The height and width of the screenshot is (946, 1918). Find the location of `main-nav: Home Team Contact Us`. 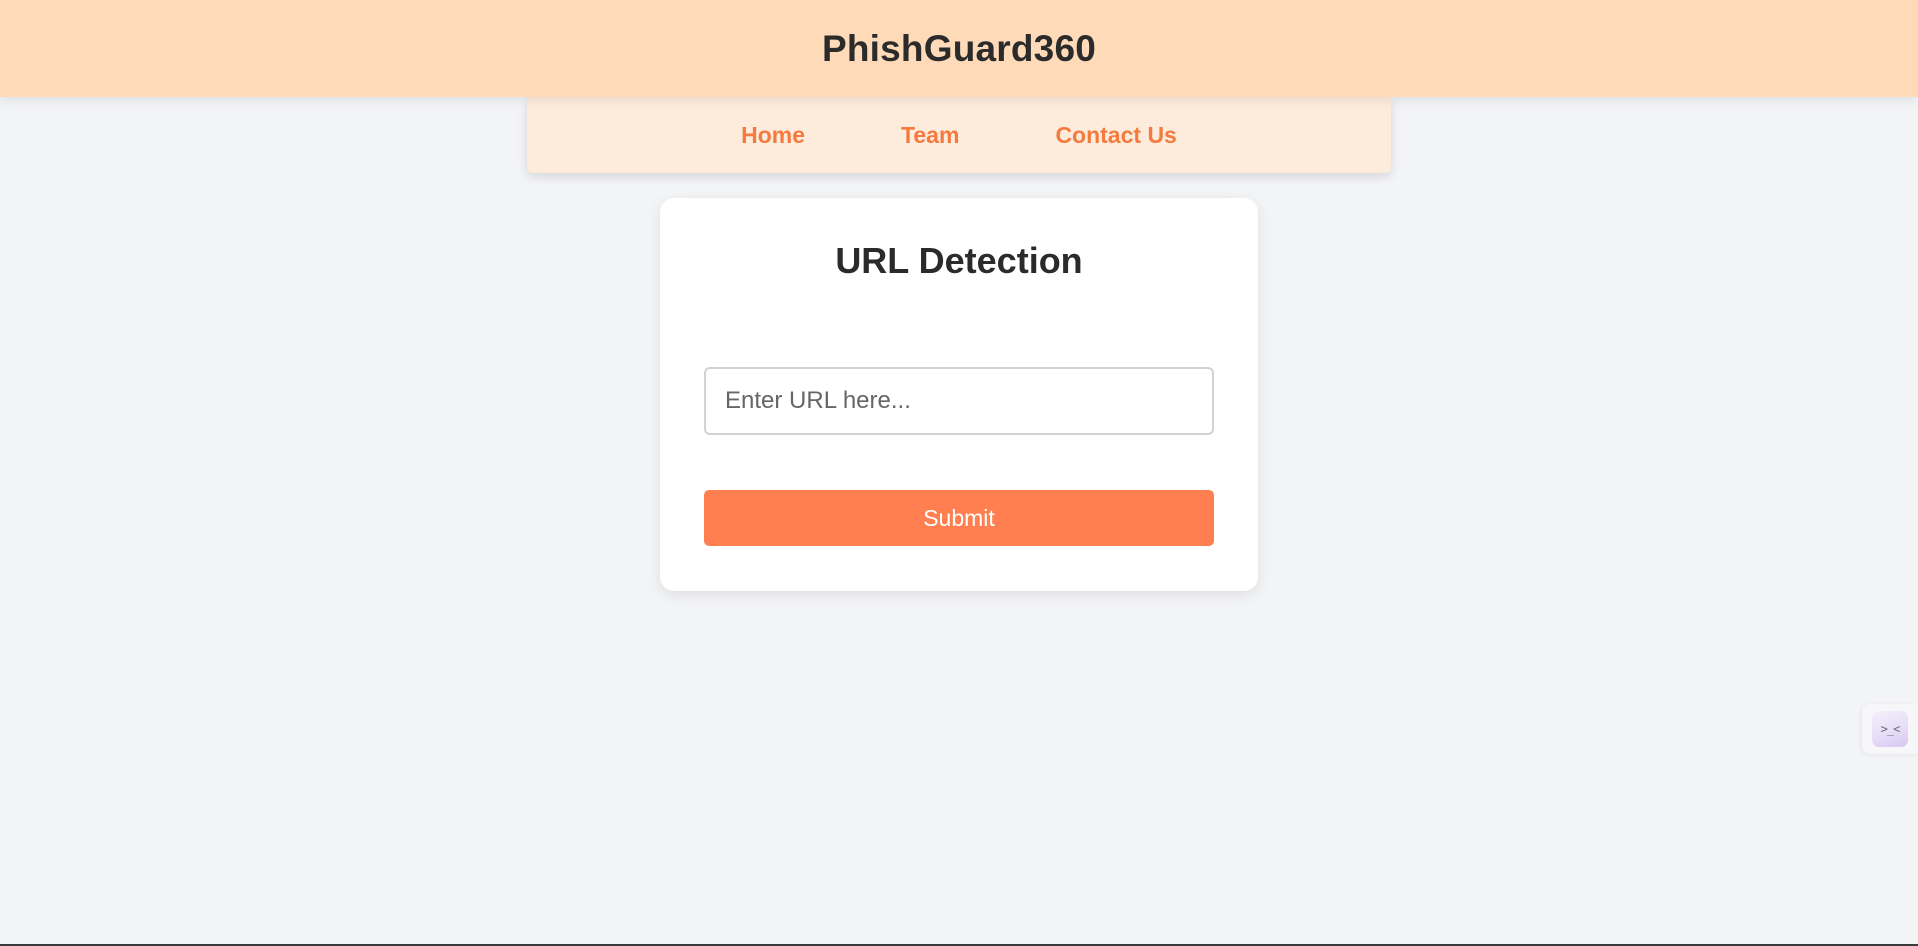

main-nav: Home Team Contact Us is located at coordinates (959, 135).